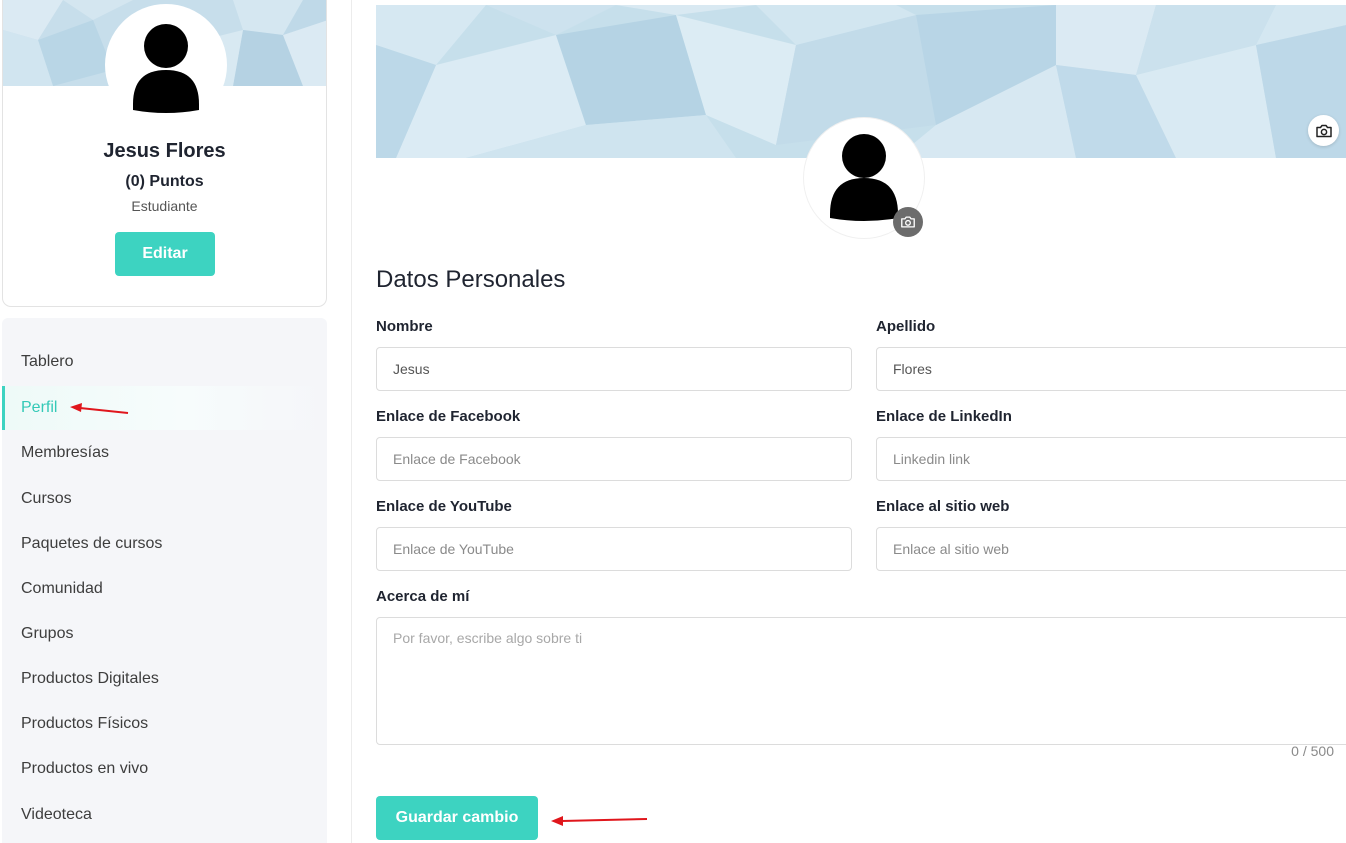 The height and width of the screenshot is (843, 1346). I want to click on annotation-arrow-save, so click(599, 821).